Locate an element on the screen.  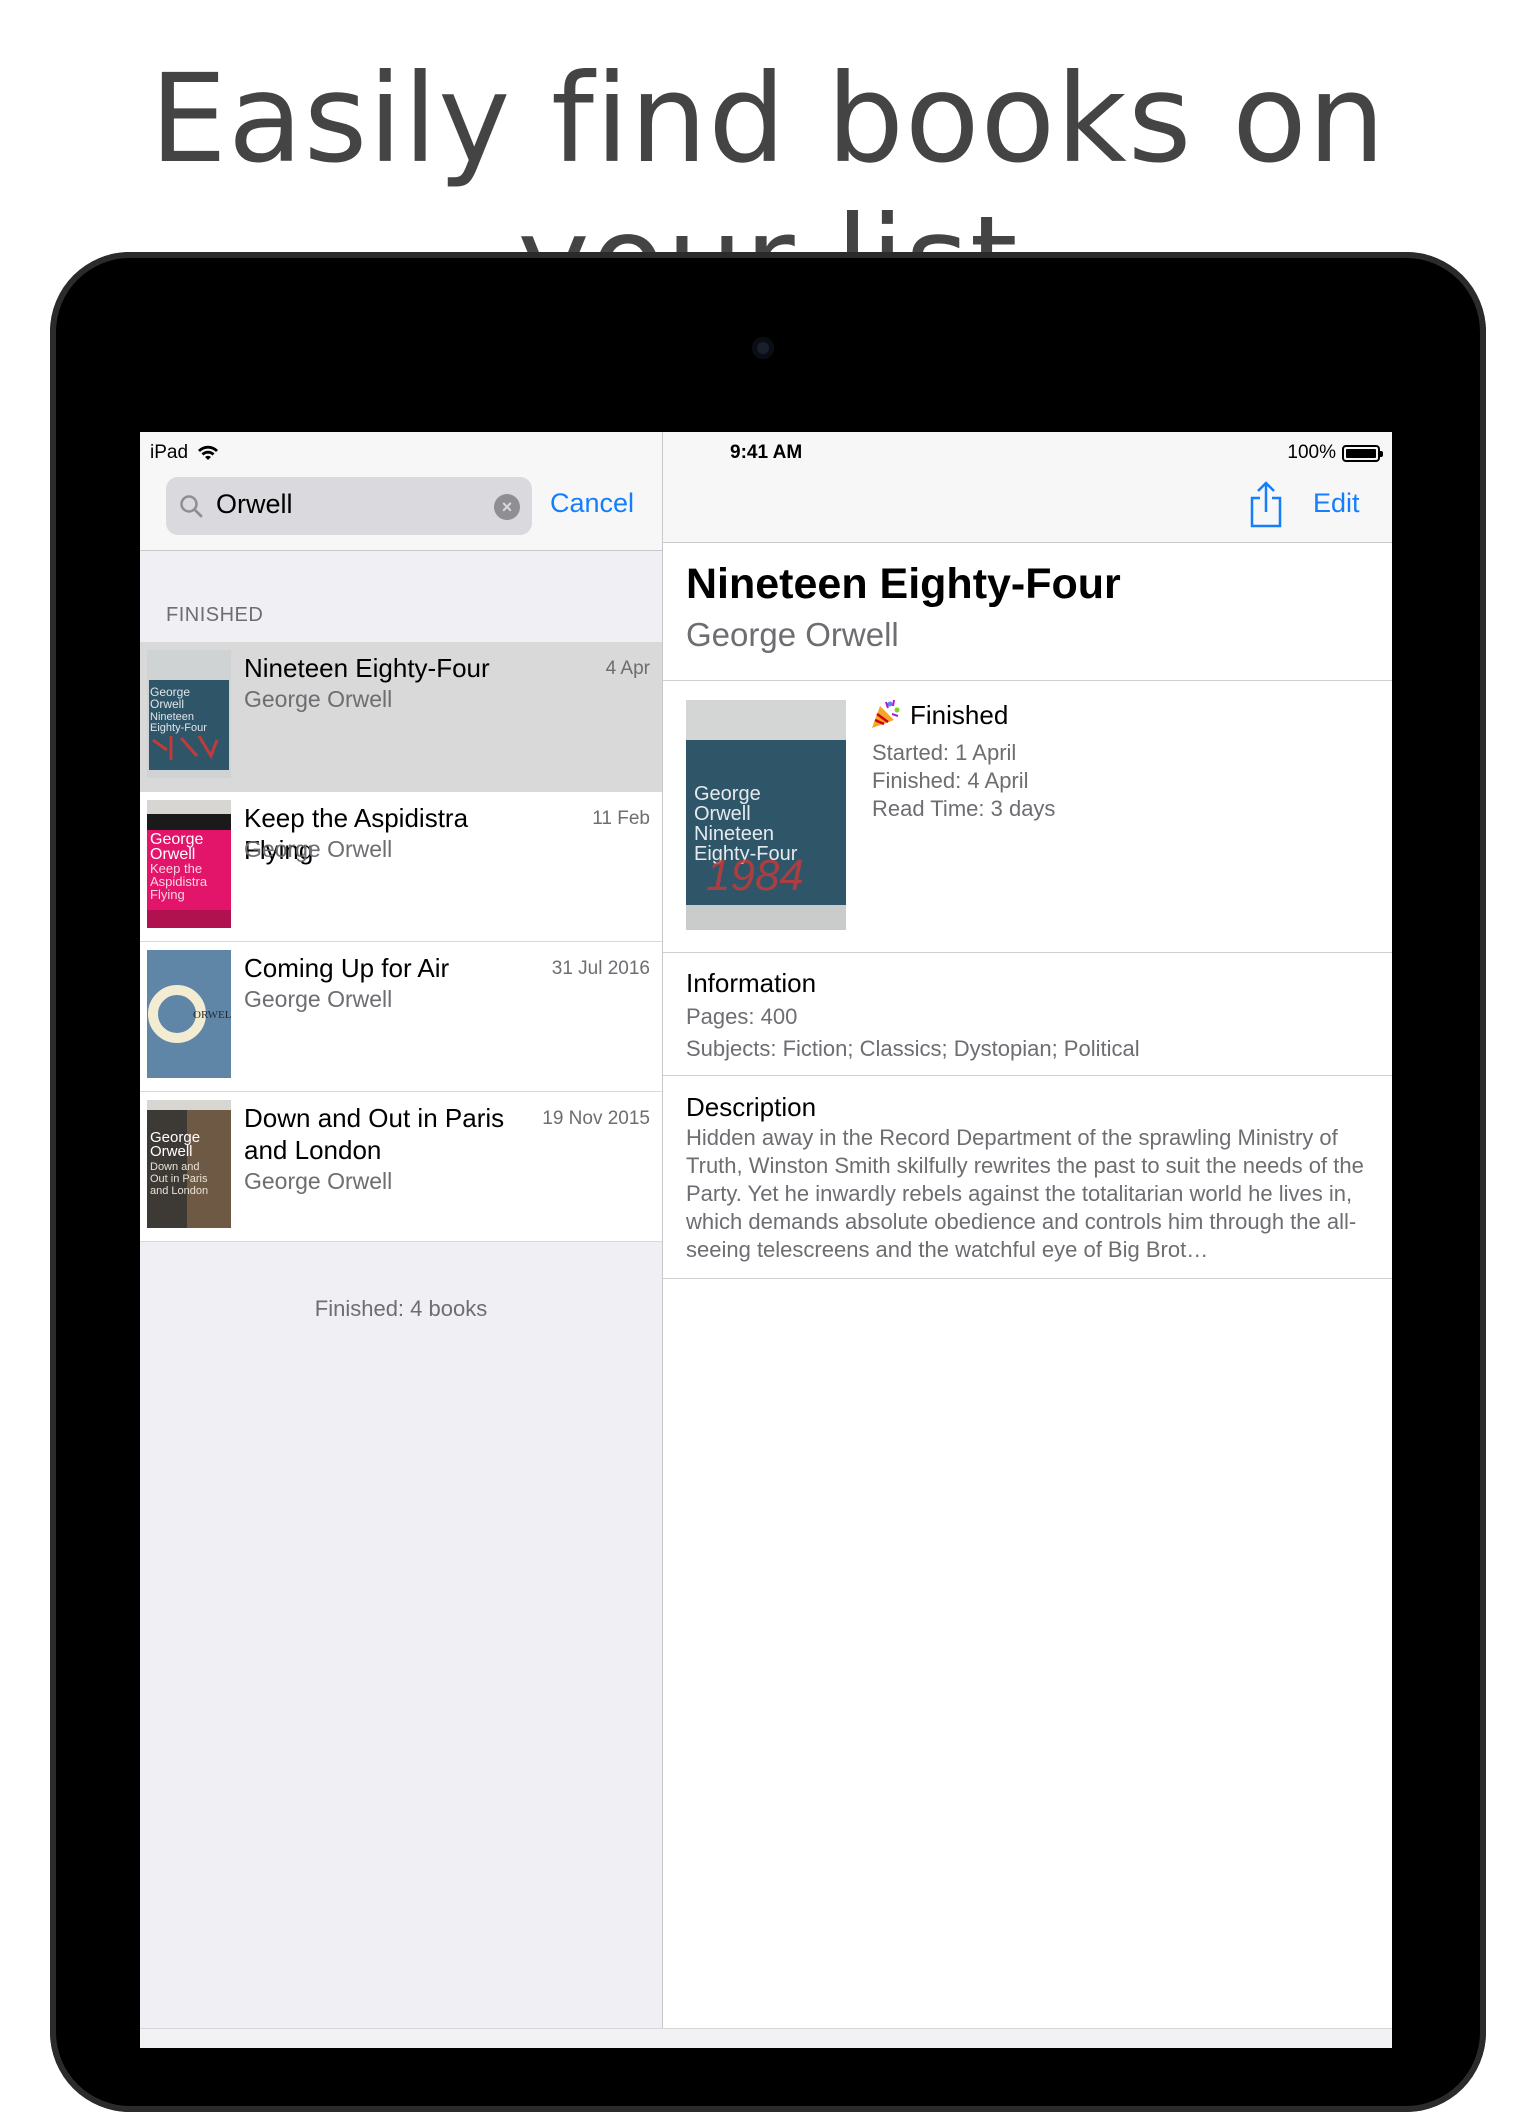
book-title: Down and Out in Paris and London is located at coordinates (374, 1134).